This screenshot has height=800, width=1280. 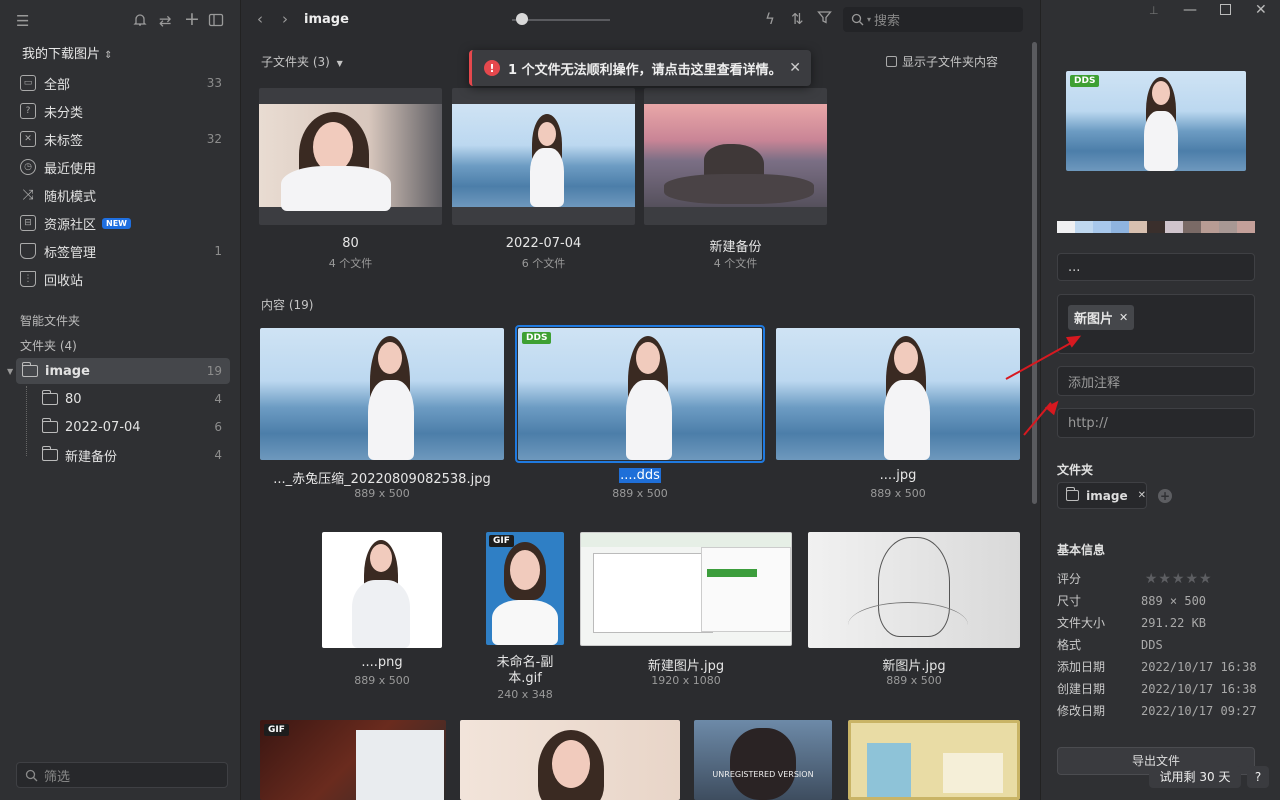 What do you see at coordinates (942, 61) in the screenshot?
I see `show-subfolder-content-toggle: 显示子文件夹内容` at bounding box center [942, 61].